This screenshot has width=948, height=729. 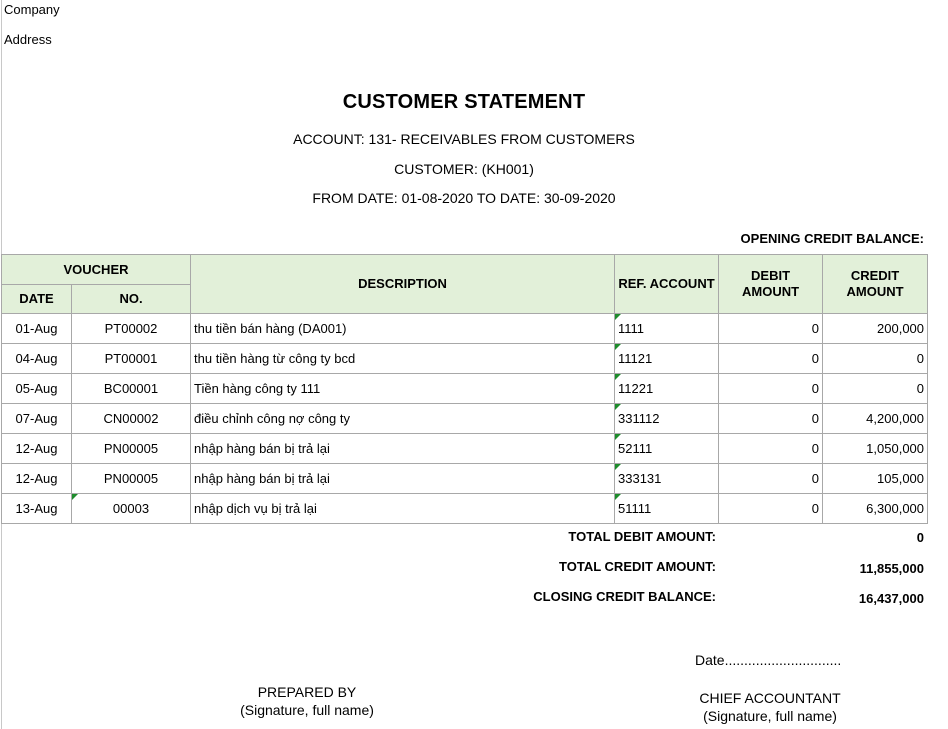 What do you see at coordinates (770, 716) in the screenshot?
I see `chief-accountant-note: (Signature, full name)` at bounding box center [770, 716].